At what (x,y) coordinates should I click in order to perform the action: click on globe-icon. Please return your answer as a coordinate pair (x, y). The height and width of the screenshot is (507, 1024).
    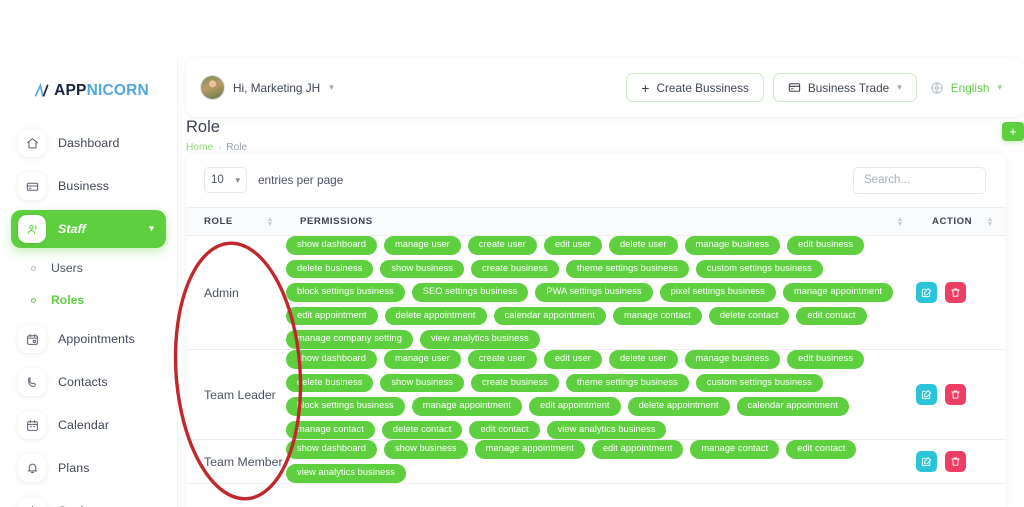
    Looking at the image, I should click on (937, 88).